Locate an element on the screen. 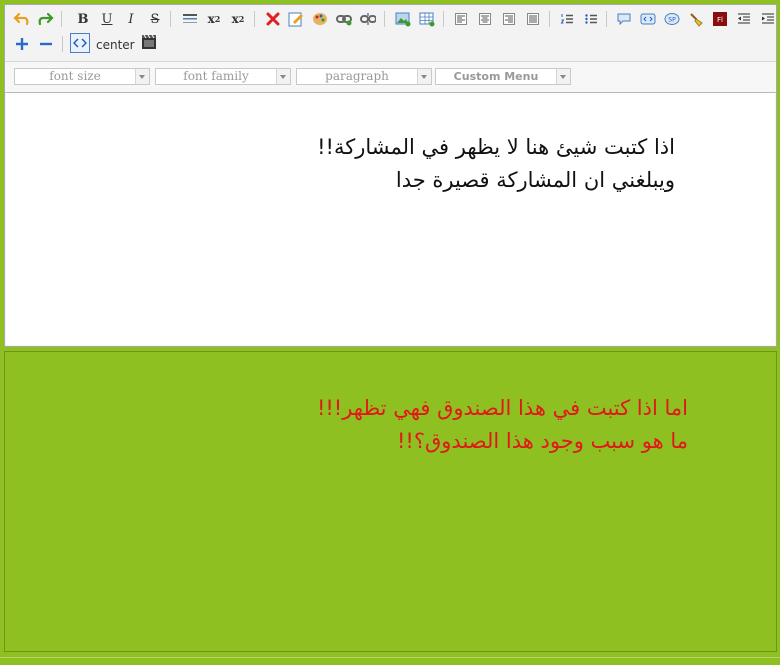  toolbar-row-formatting: B U I S x2 x2 SP Fl is located at coordinates (390, 19).